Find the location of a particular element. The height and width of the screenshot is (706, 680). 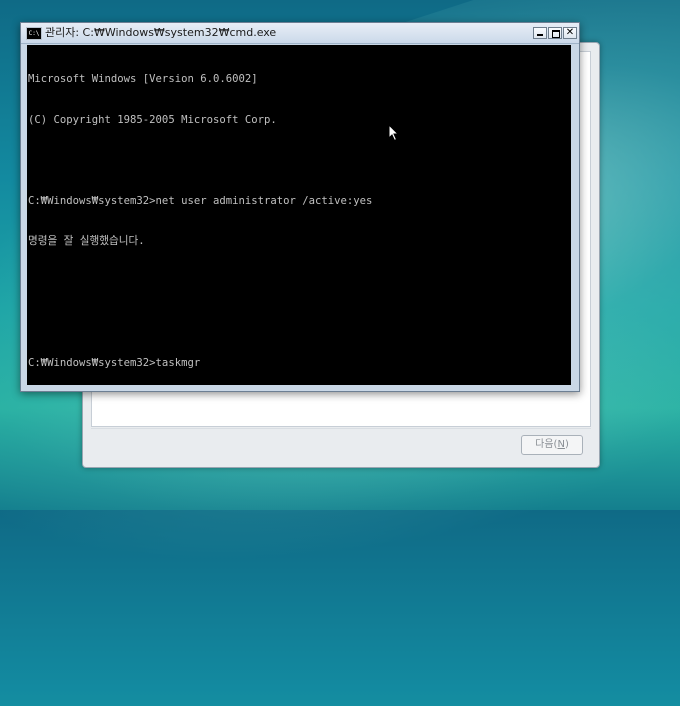

cmd-icon: C:\ is located at coordinates (34, 33).